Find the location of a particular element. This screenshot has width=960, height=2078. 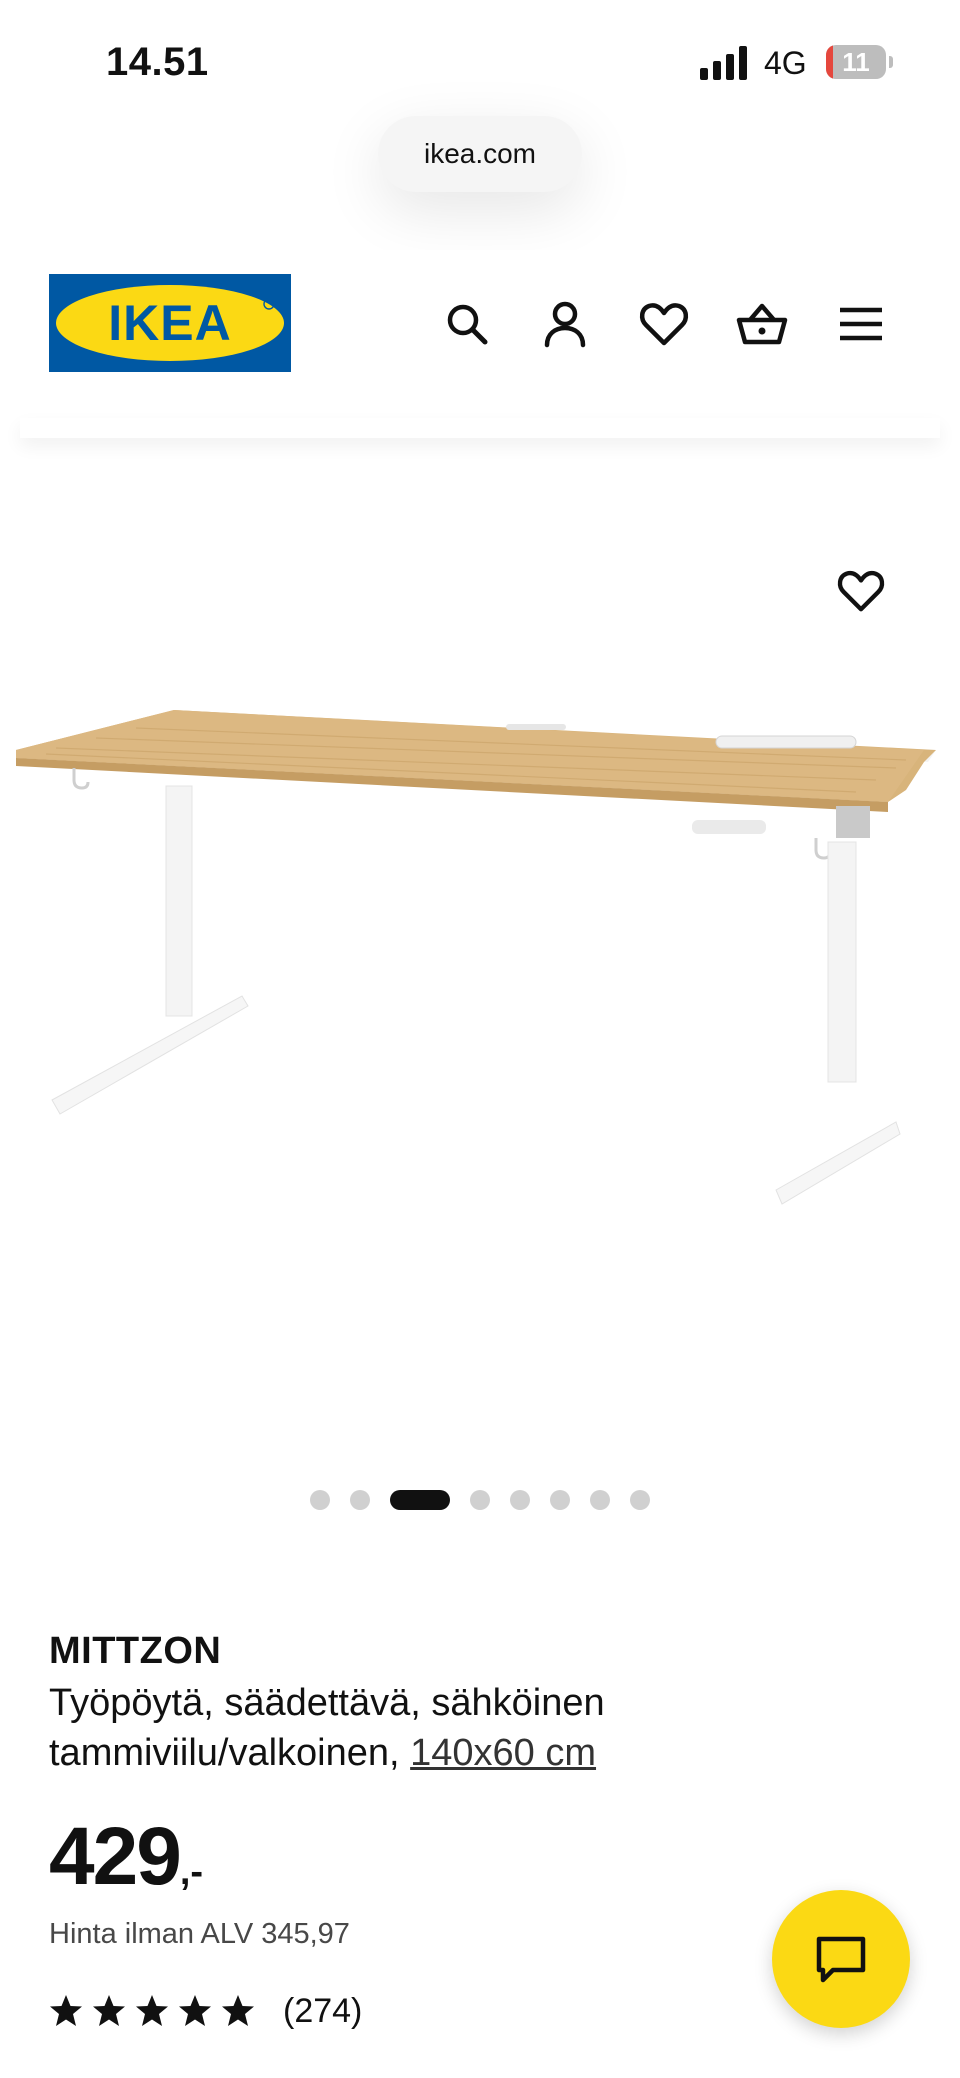

price-suffix: ,- is located at coordinates (191, 1872).